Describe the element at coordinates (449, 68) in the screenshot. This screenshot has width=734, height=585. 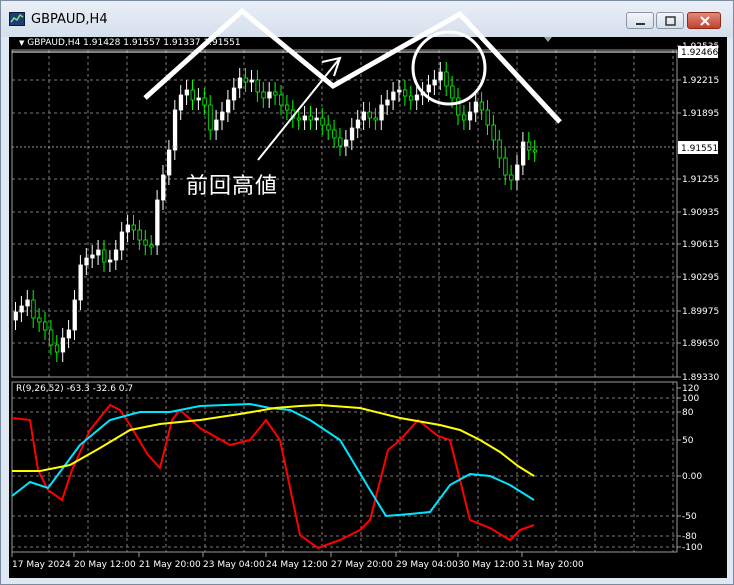
I see `highlight-circle-drawing` at that location.